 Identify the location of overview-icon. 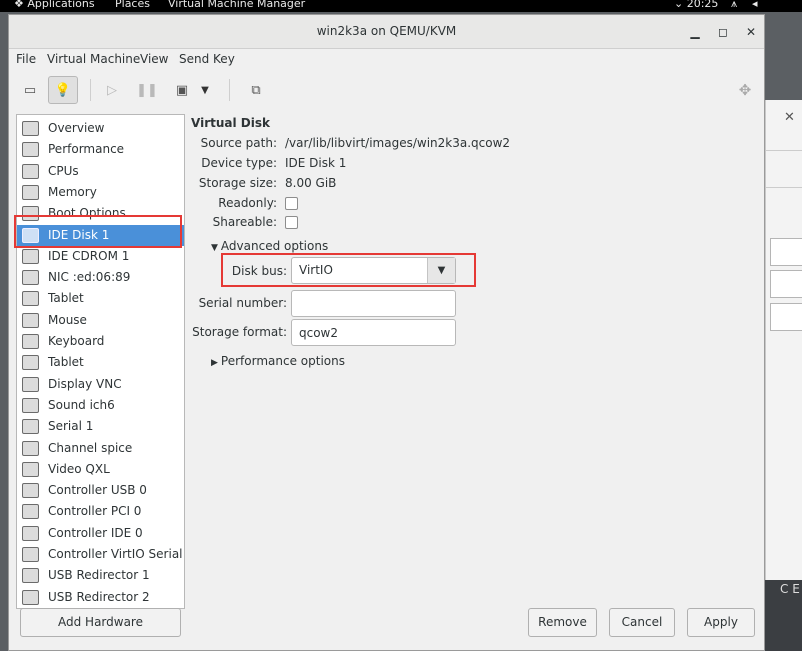
(30, 128).